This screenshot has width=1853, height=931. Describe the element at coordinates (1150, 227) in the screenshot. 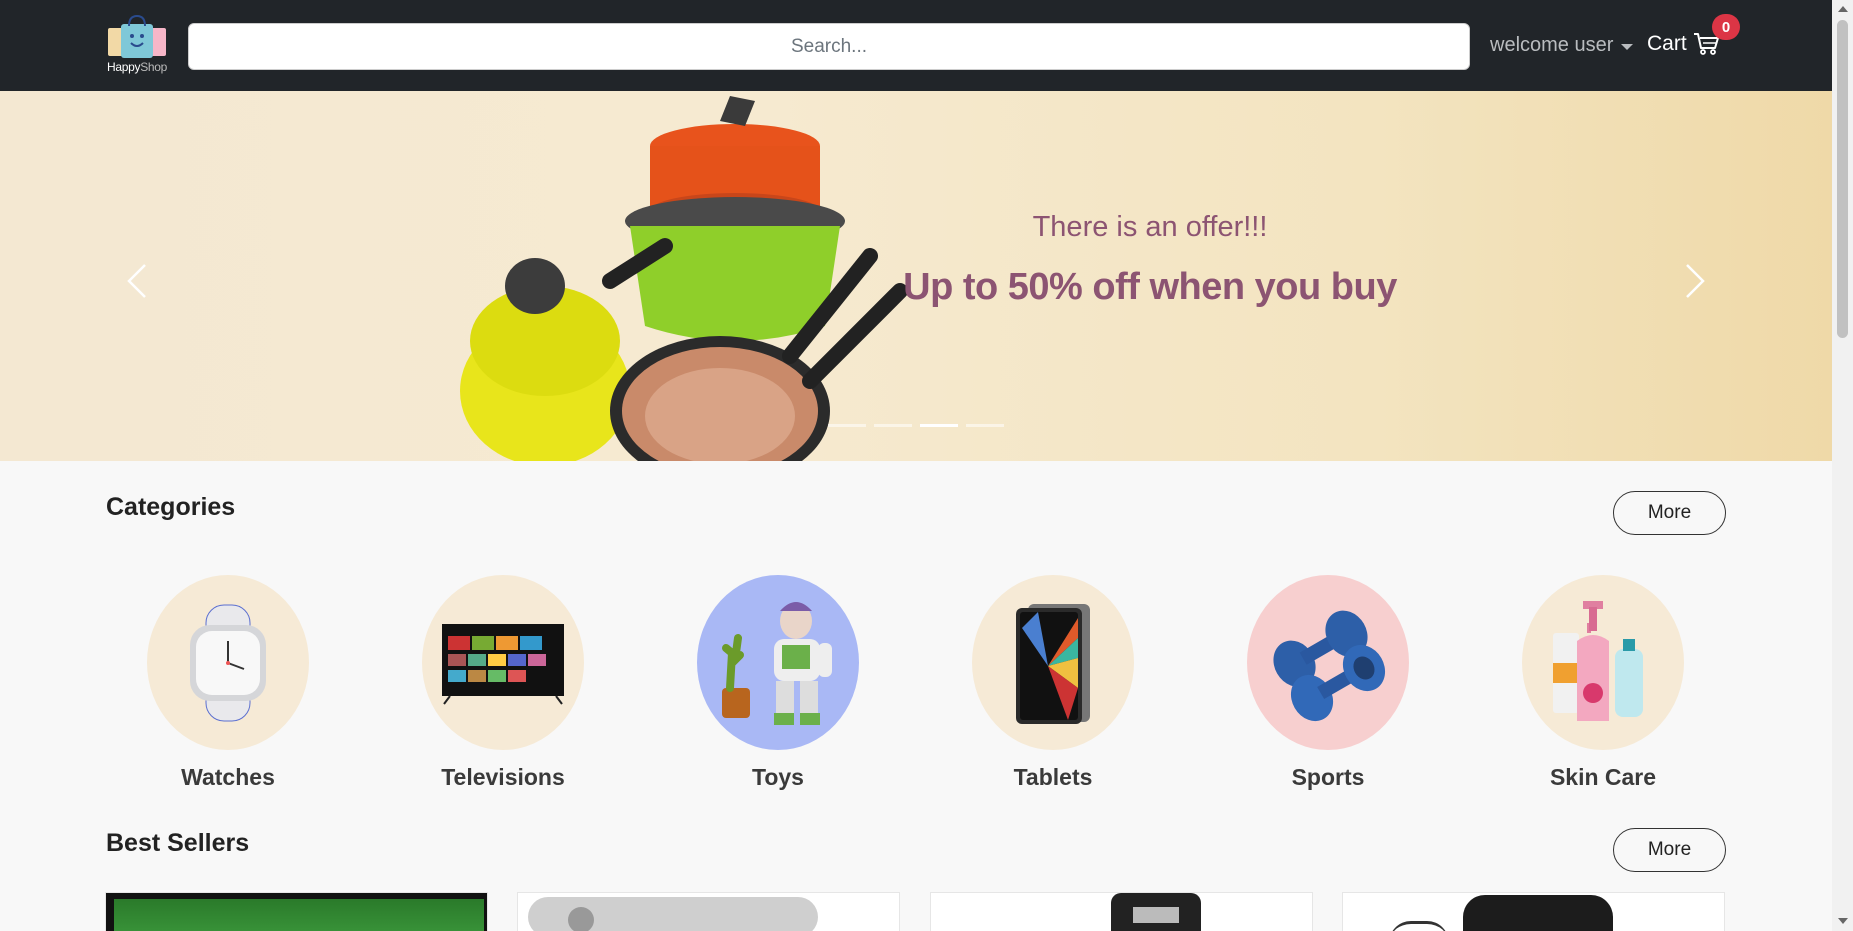

I see `offer-subtitle: There is an offer!!!` at that location.